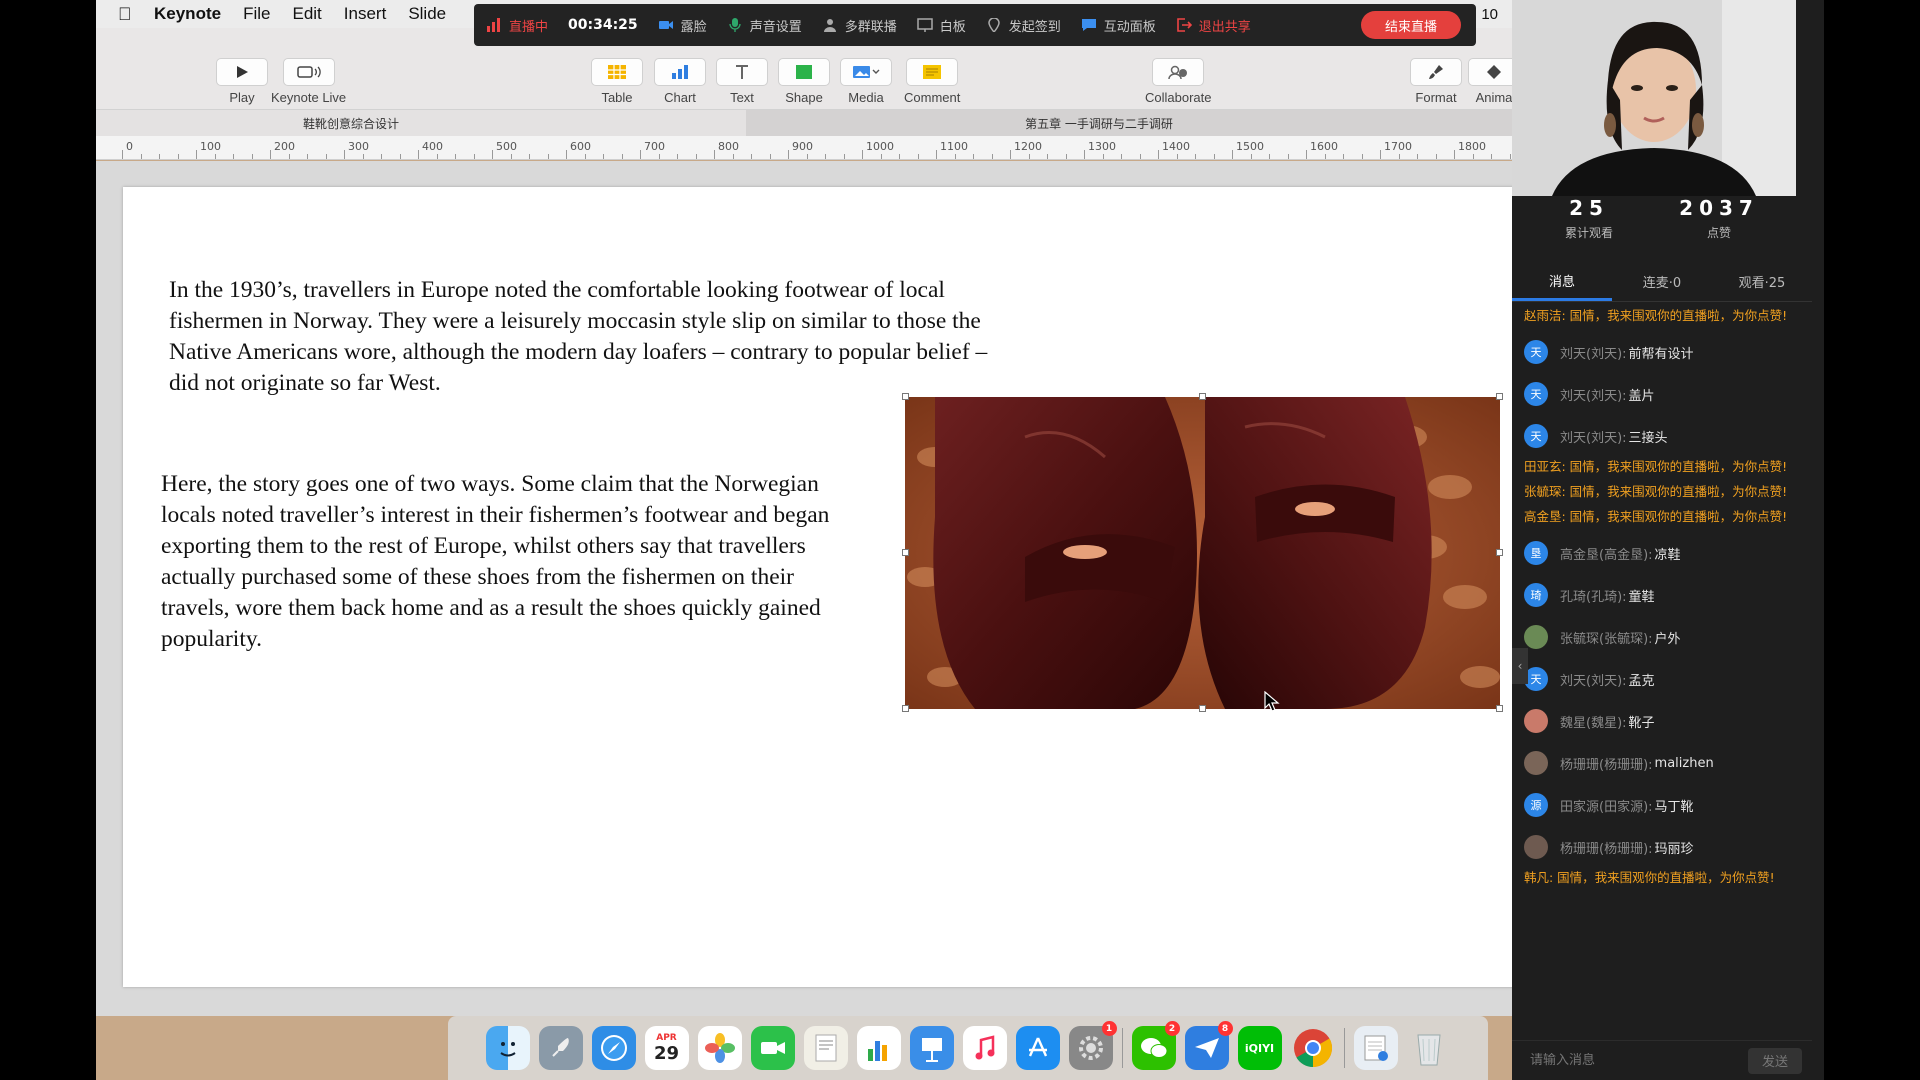 This screenshot has height=1080, width=1920. What do you see at coordinates (1202, 396) in the screenshot?
I see `selection-handle-tm` at bounding box center [1202, 396].